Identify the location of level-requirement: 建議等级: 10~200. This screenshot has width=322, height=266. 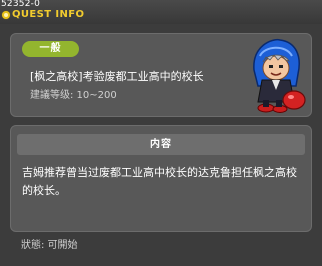
(73, 95).